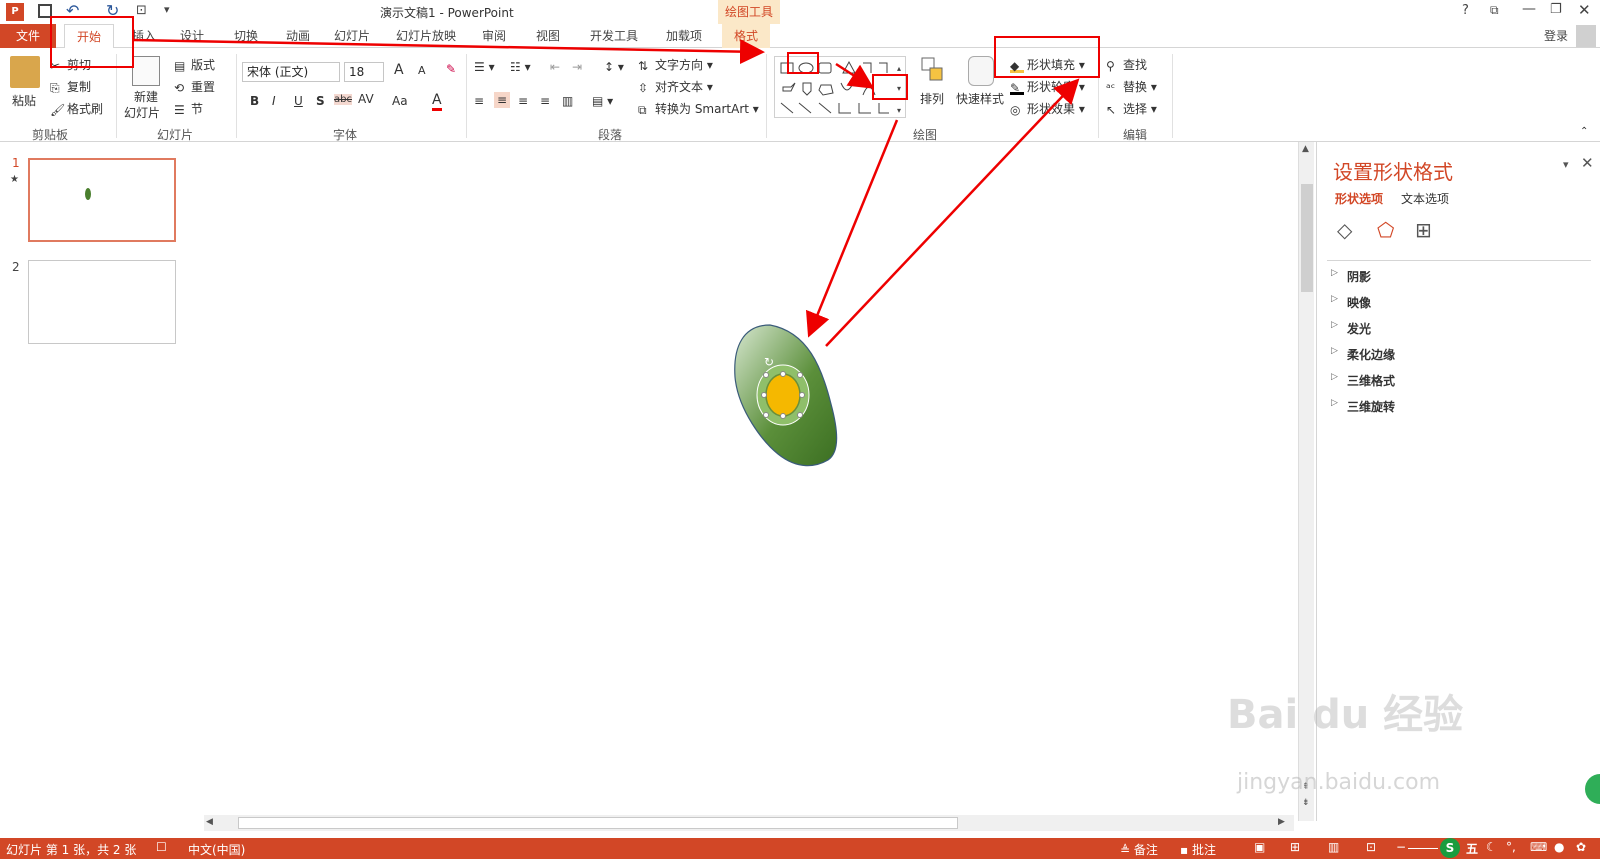 The width and height of the screenshot is (1600, 859). Describe the element at coordinates (684, 36) in the screenshot. I see `tab-addins: 加载项` at that location.